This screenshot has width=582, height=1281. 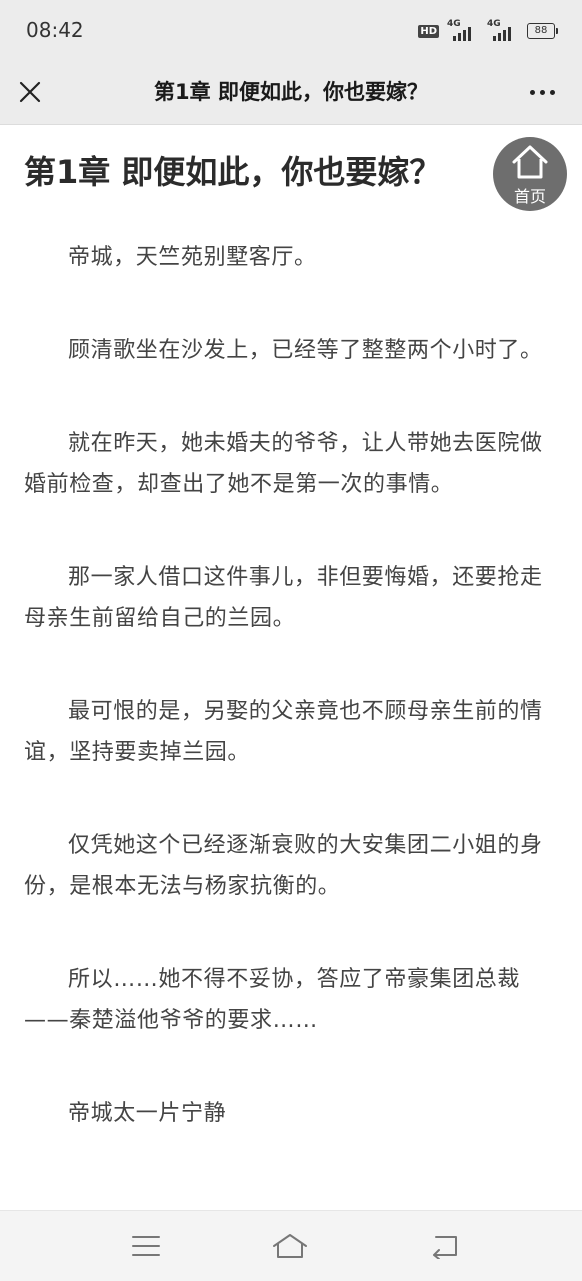 I want to click on battery-icon: 88, so click(x=542, y=31).